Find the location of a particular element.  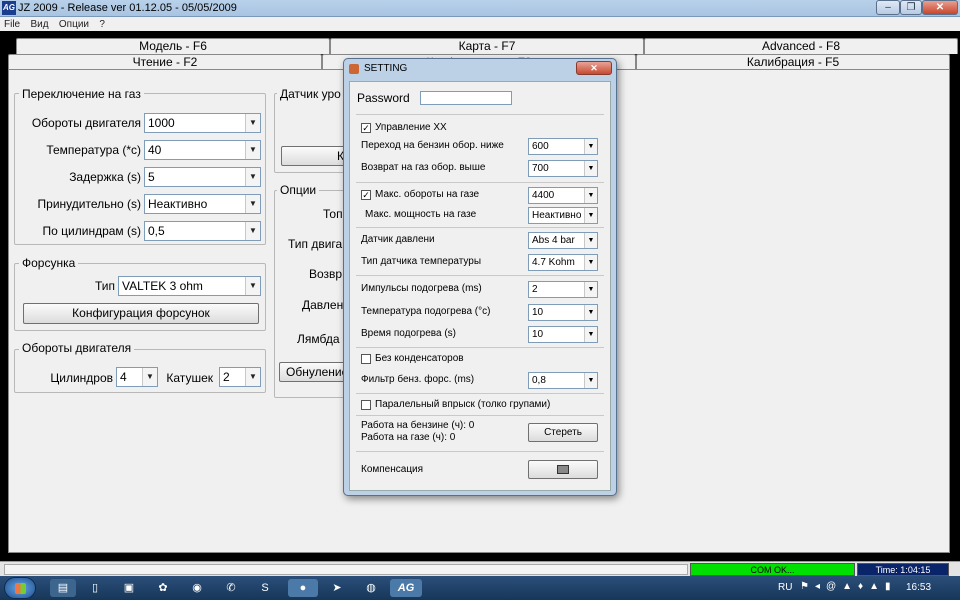

cylinders-select: 4 ▼ is located at coordinates (137, 377).